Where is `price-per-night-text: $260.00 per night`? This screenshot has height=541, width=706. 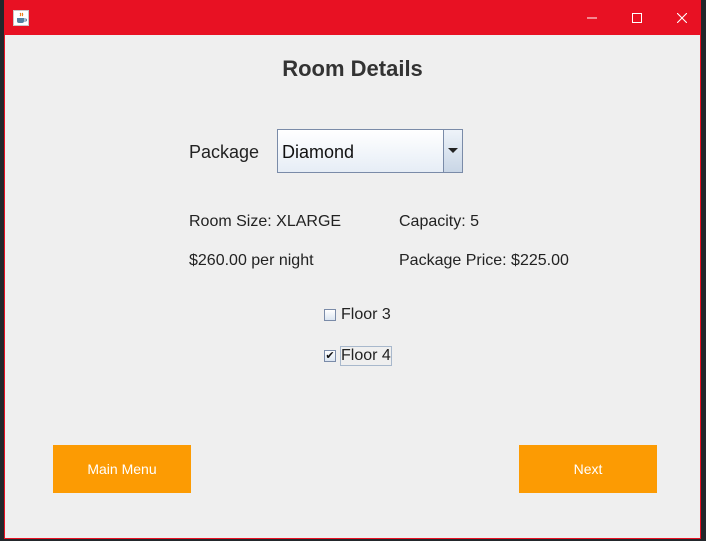
price-per-night-text: $260.00 per night is located at coordinates (251, 260).